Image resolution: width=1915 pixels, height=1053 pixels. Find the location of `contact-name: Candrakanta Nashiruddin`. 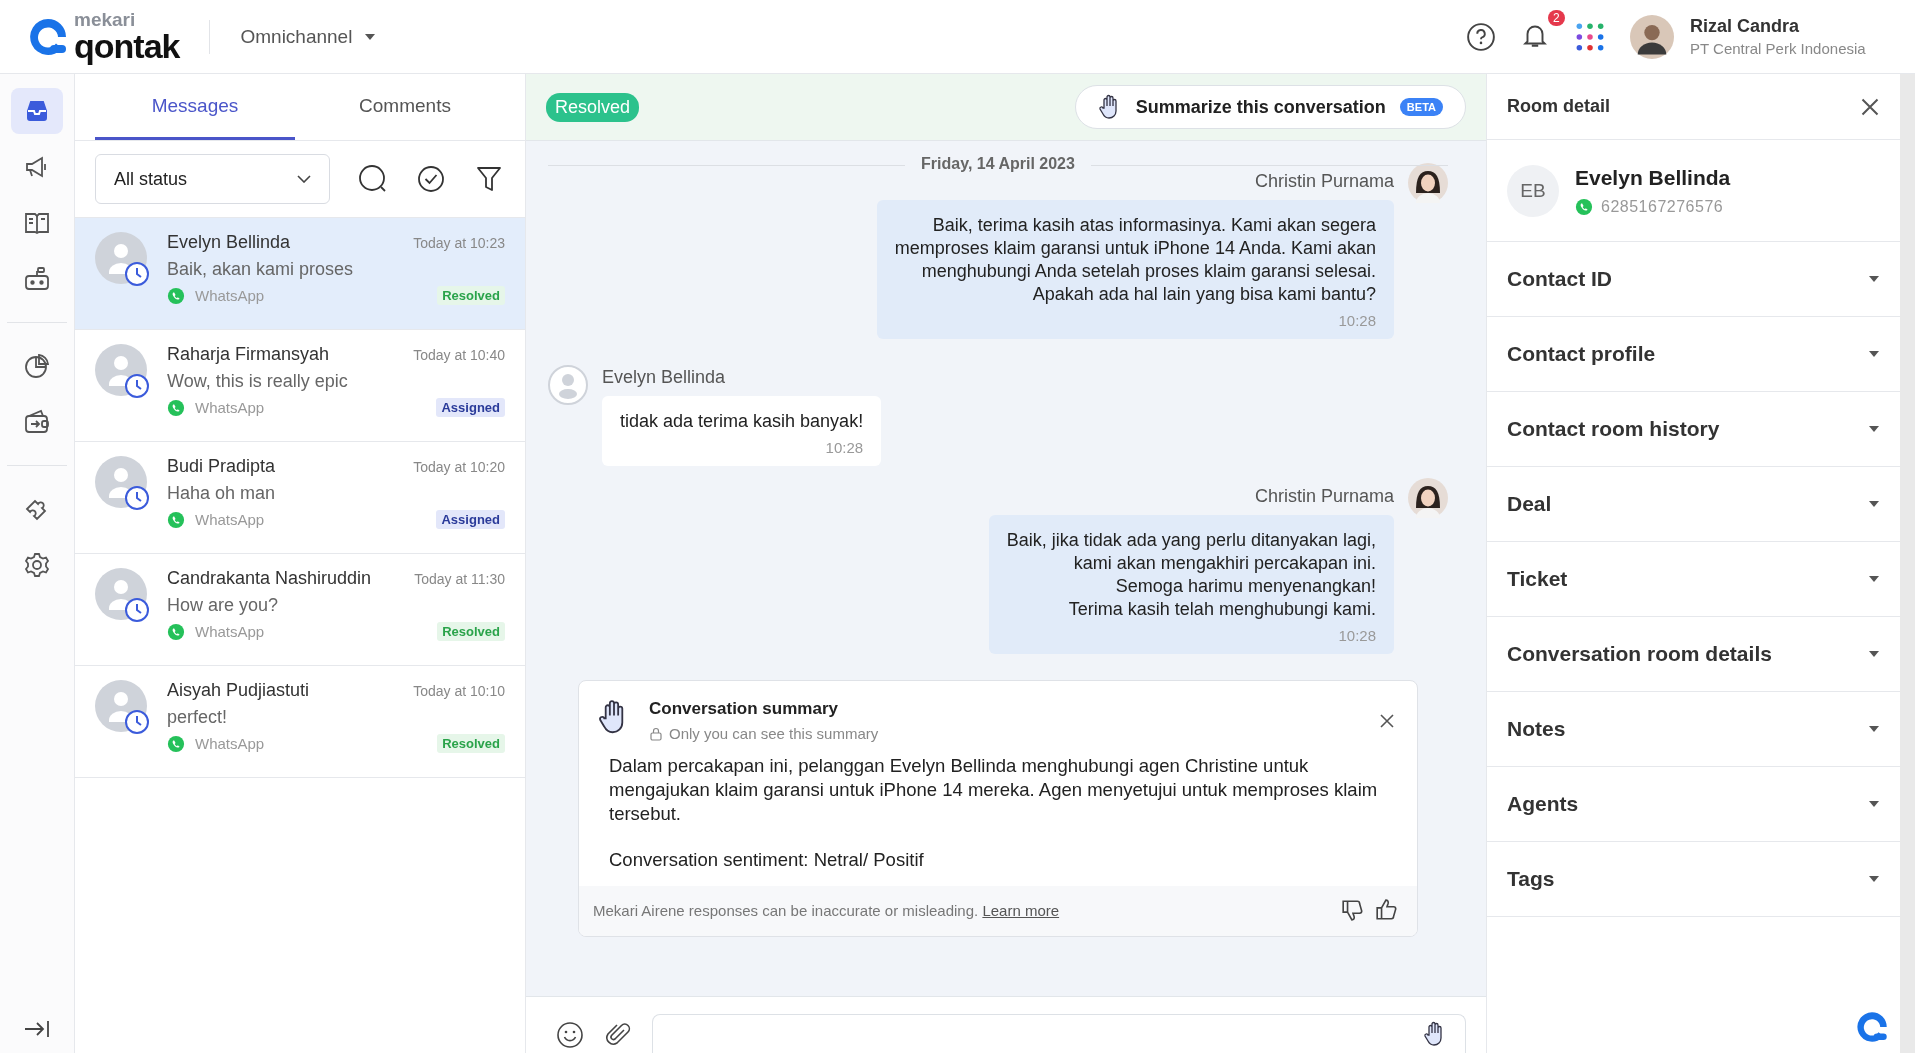

contact-name: Candrakanta Nashiruddin is located at coordinates (269, 578).